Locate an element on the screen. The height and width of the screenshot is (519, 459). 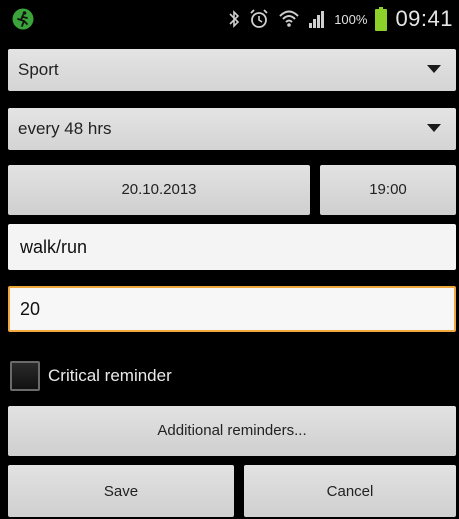
status-icons: 100% 09:41 is located at coordinates (340, 19).